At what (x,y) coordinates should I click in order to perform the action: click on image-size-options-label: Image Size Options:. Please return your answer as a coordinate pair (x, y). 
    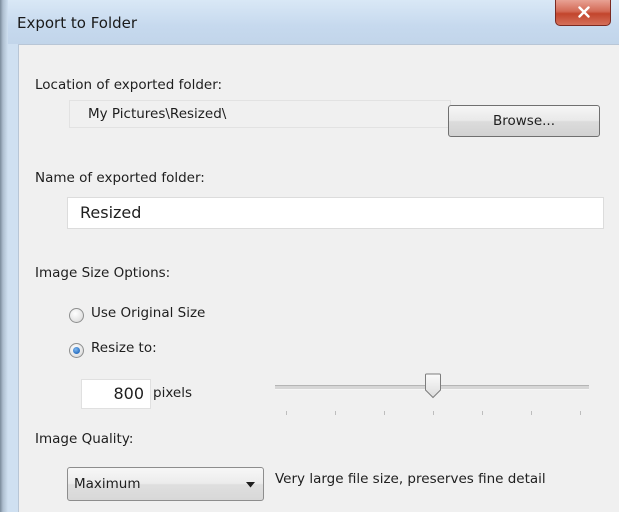
    Looking at the image, I should click on (103, 273).